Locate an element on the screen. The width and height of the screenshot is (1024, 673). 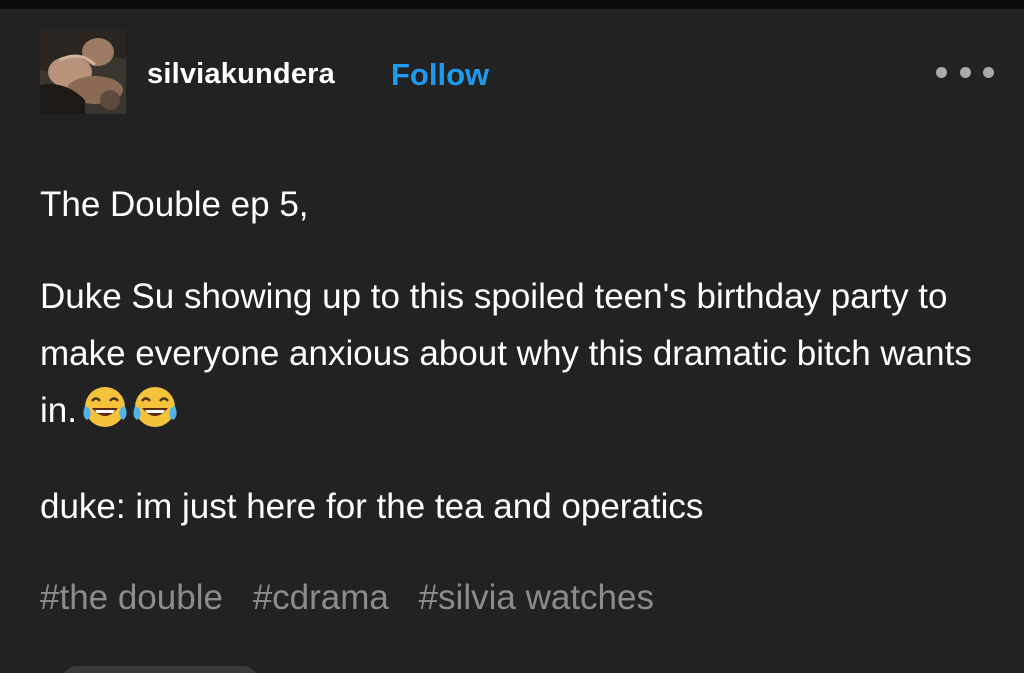
ellipsis-icon is located at coordinates (965, 72).